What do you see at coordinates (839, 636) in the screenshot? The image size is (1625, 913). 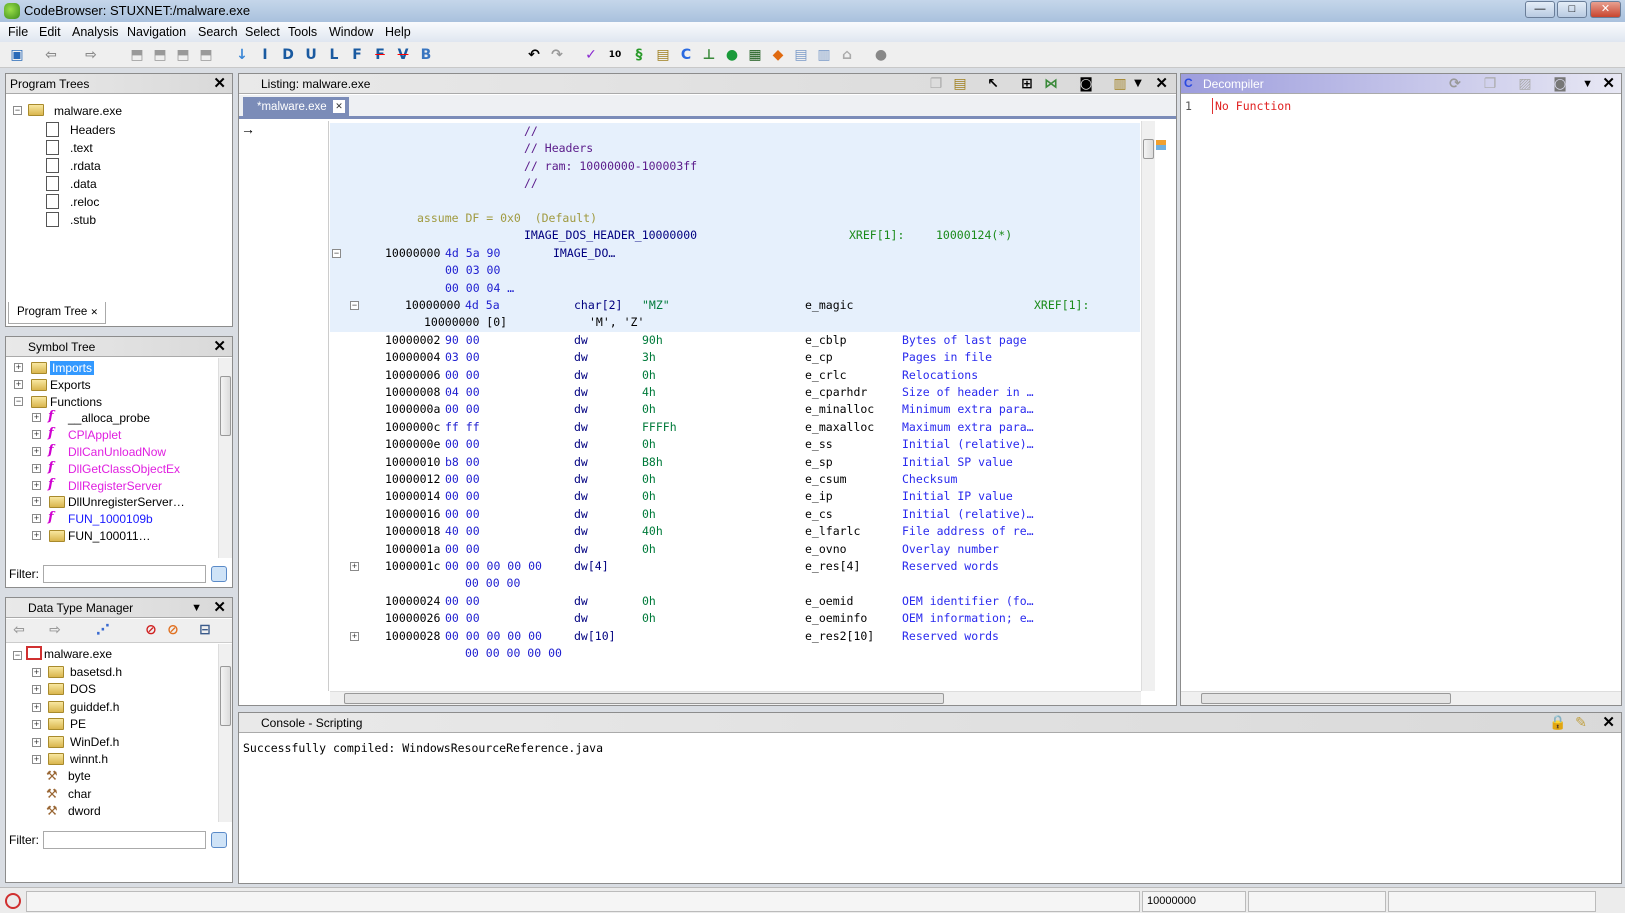 I see `field-name: e_res2[10]` at bounding box center [839, 636].